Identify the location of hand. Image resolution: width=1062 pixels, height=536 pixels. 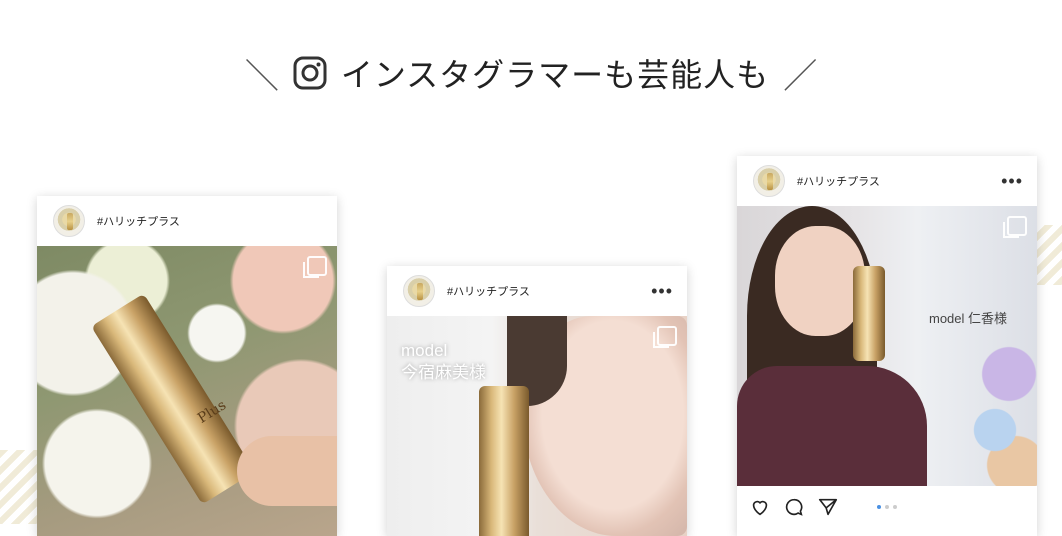
(287, 471).